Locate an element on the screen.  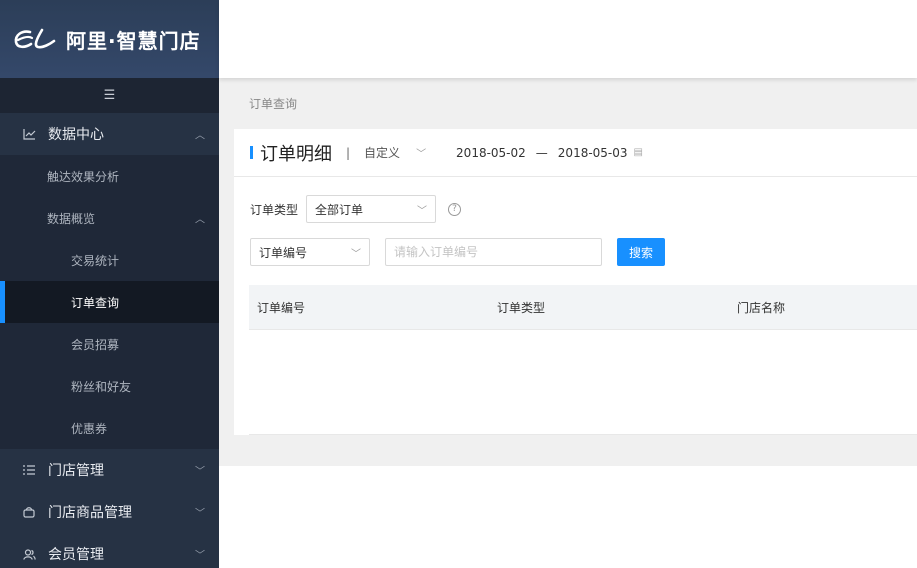
sidebar-item-data-overview: 数据概览 ︿ is located at coordinates (109, 218).